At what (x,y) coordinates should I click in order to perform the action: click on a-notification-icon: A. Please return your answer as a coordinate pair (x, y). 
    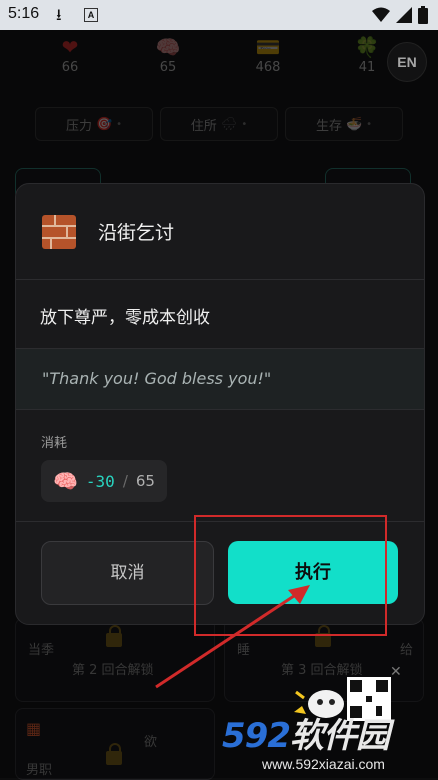
    Looking at the image, I should click on (91, 15).